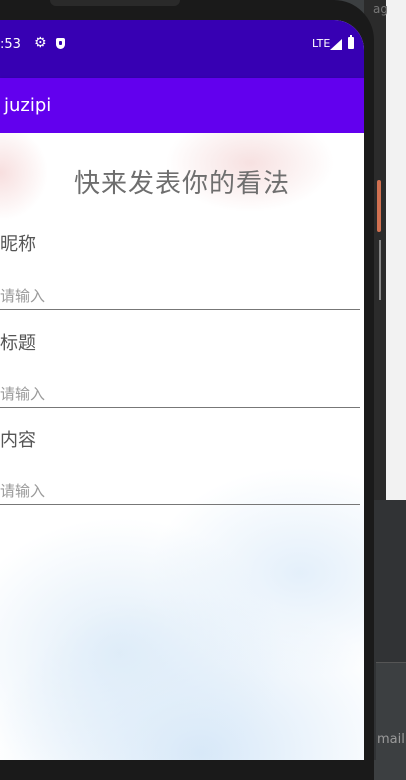 This screenshot has height=780, width=406. What do you see at coordinates (28, 105) in the screenshot?
I see `app-title: juzipi` at bounding box center [28, 105].